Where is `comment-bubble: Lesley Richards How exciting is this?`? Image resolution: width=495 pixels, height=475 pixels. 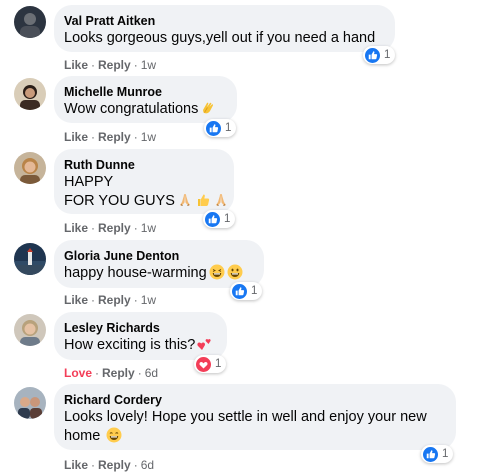 comment-bubble: Lesley Richards How exciting is this? is located at coordinates (140, 336).